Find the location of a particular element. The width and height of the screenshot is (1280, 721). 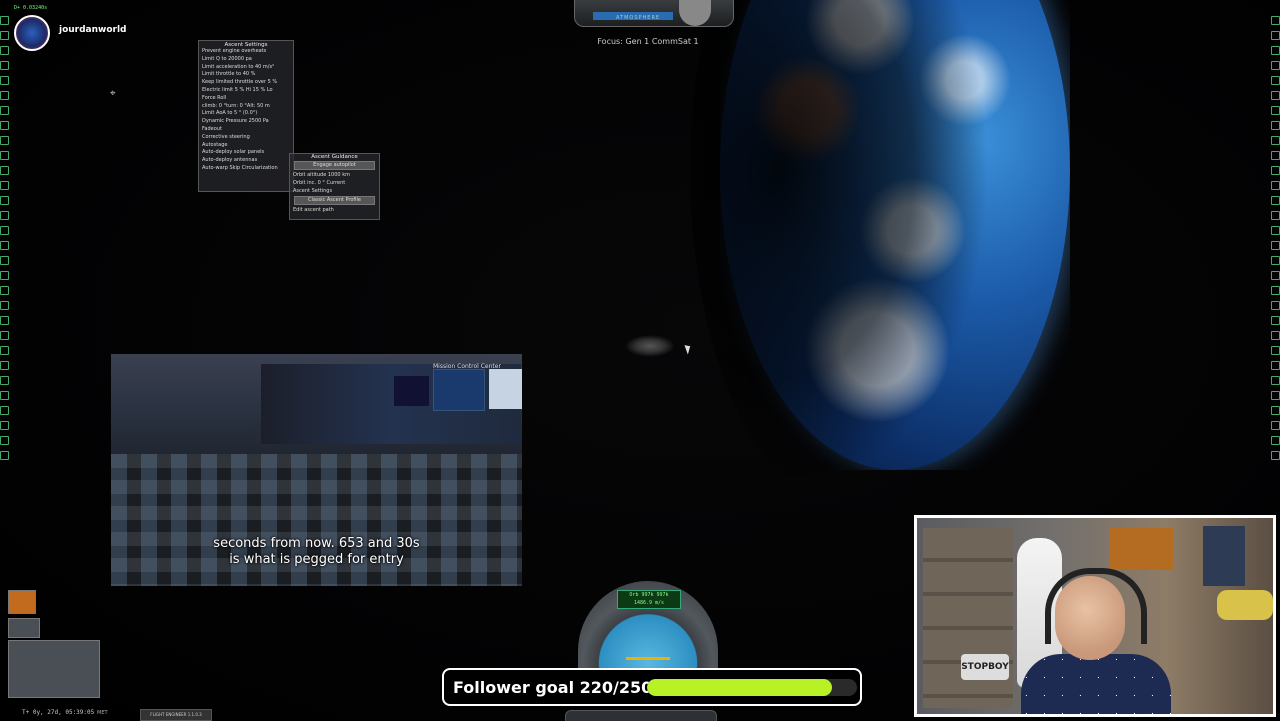

setting-row: Limit Q to 20000 pa is located at coordinates (246, 60).